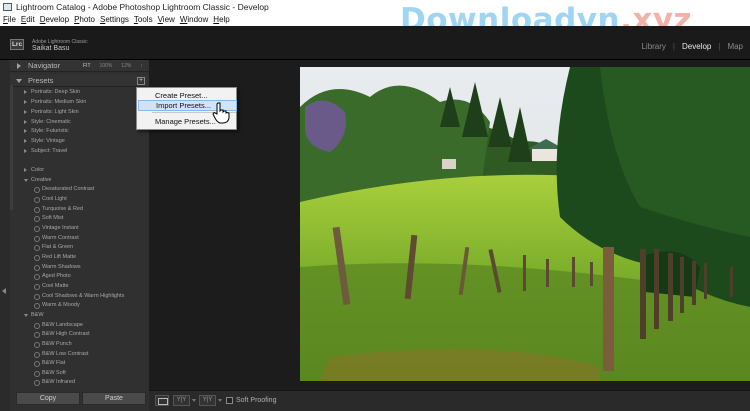  Describe the element at coordinates (256, 400) in the screenshot. I see `soft-proofing-label: Soft Proofing` at that location.